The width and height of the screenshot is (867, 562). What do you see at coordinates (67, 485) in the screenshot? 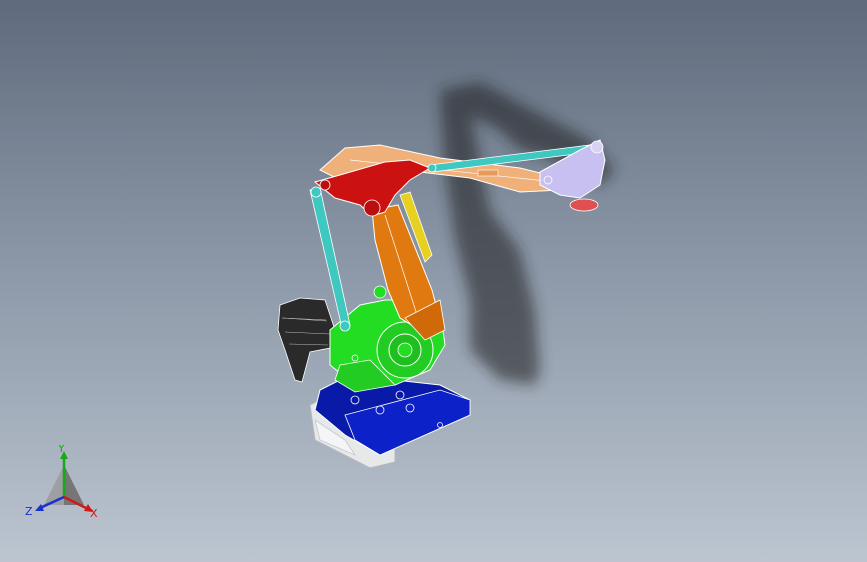
I see `orientation-triad: Y X Z` at bounding box center [67, 485].